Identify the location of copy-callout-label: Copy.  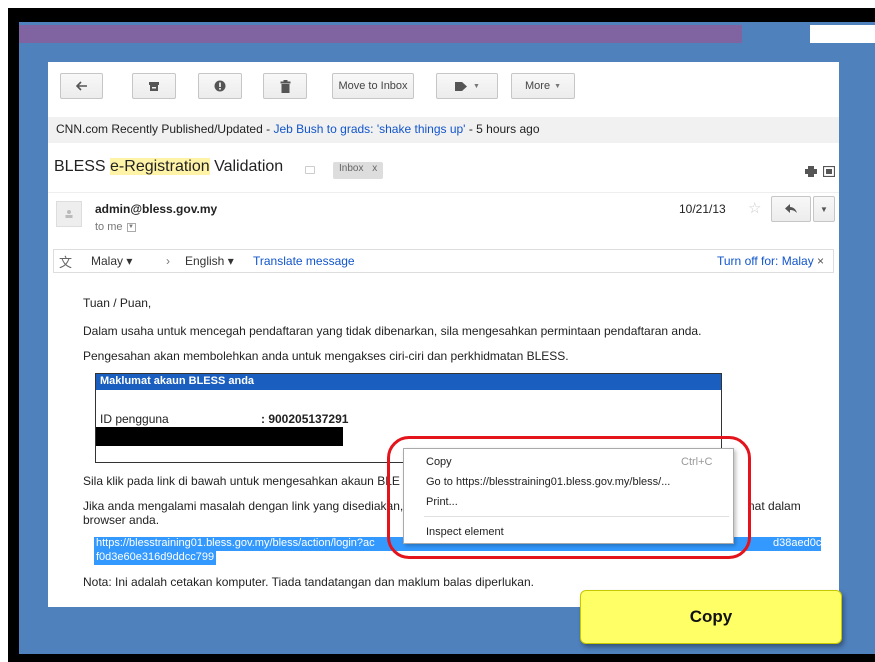
(711, 616).